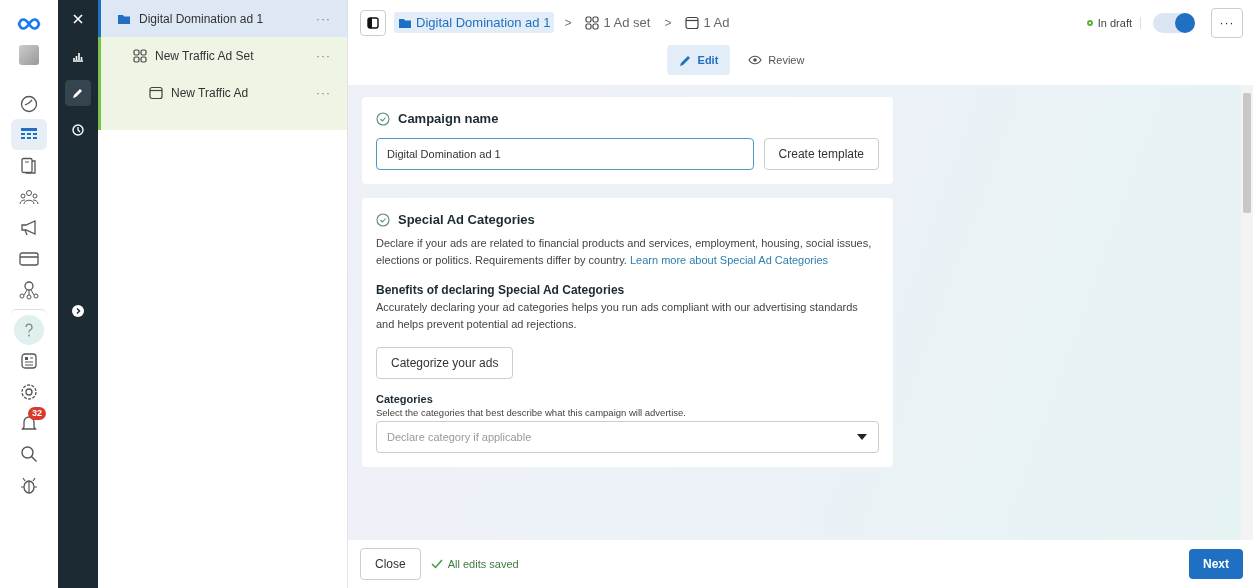 This screenshot has height=588, width=1253. Describe the element at coordinates (531, 412) in the screenshot. I see `field-hint: Select the categories that best describe what this campaign will advertise.` at that location.